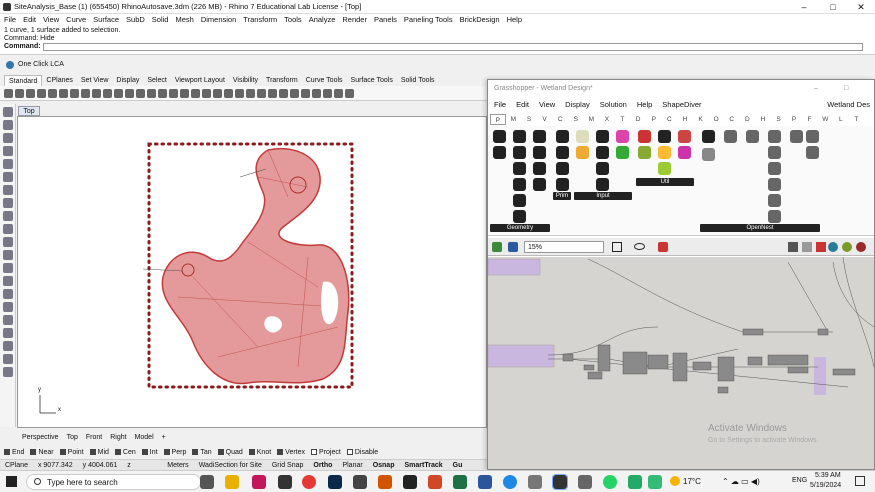  Describe the element at coordinates (793, 247) in the screenshot. I see `gh-preview-mode-icon` at that location.